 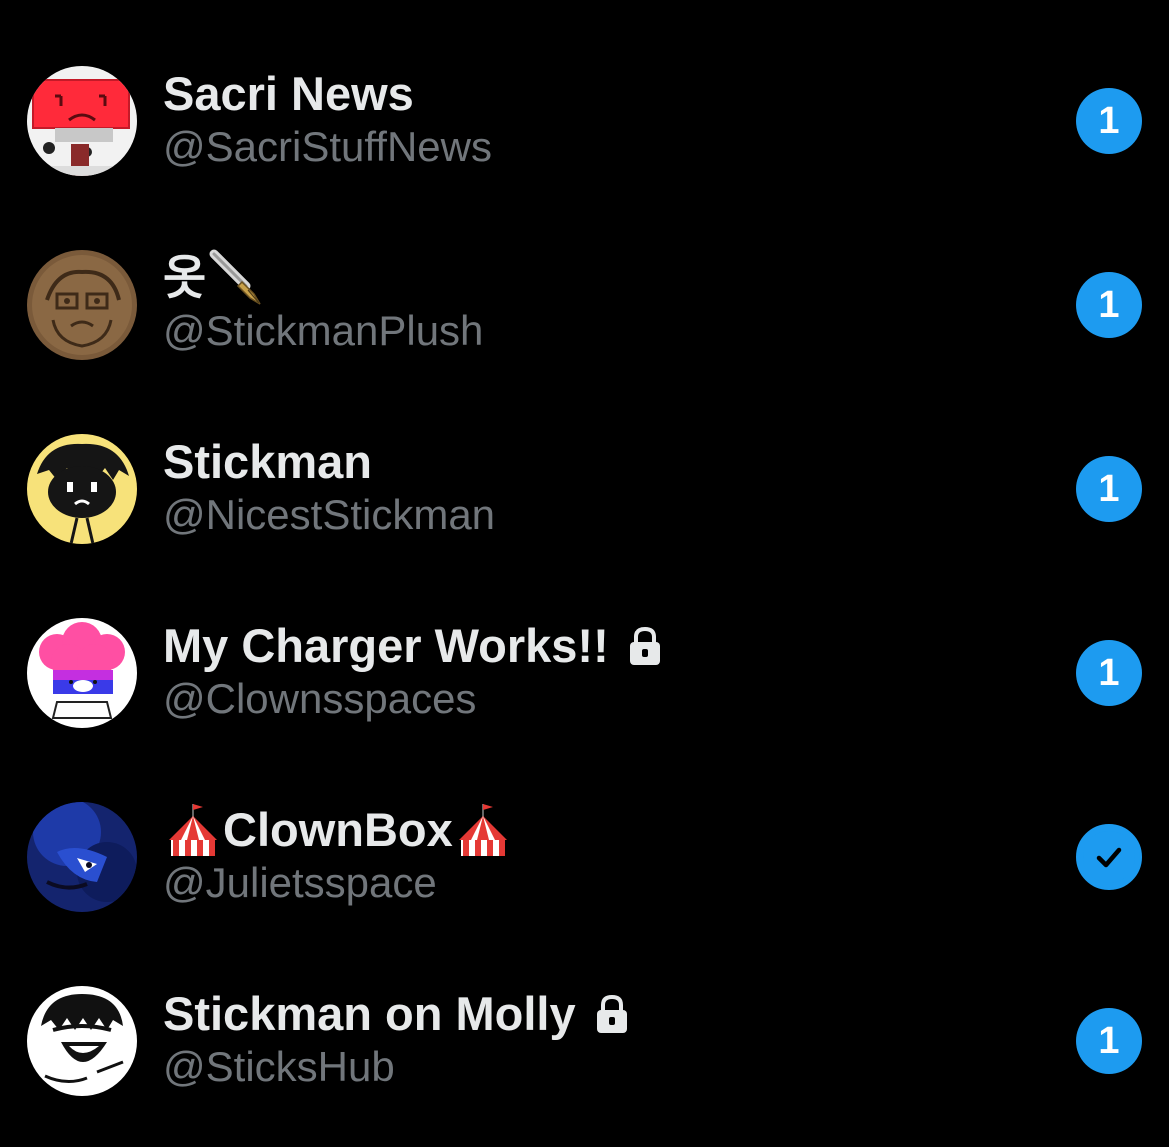 I want to click on yellow-stickman-avatar-icon, so click(x=82, y=489).